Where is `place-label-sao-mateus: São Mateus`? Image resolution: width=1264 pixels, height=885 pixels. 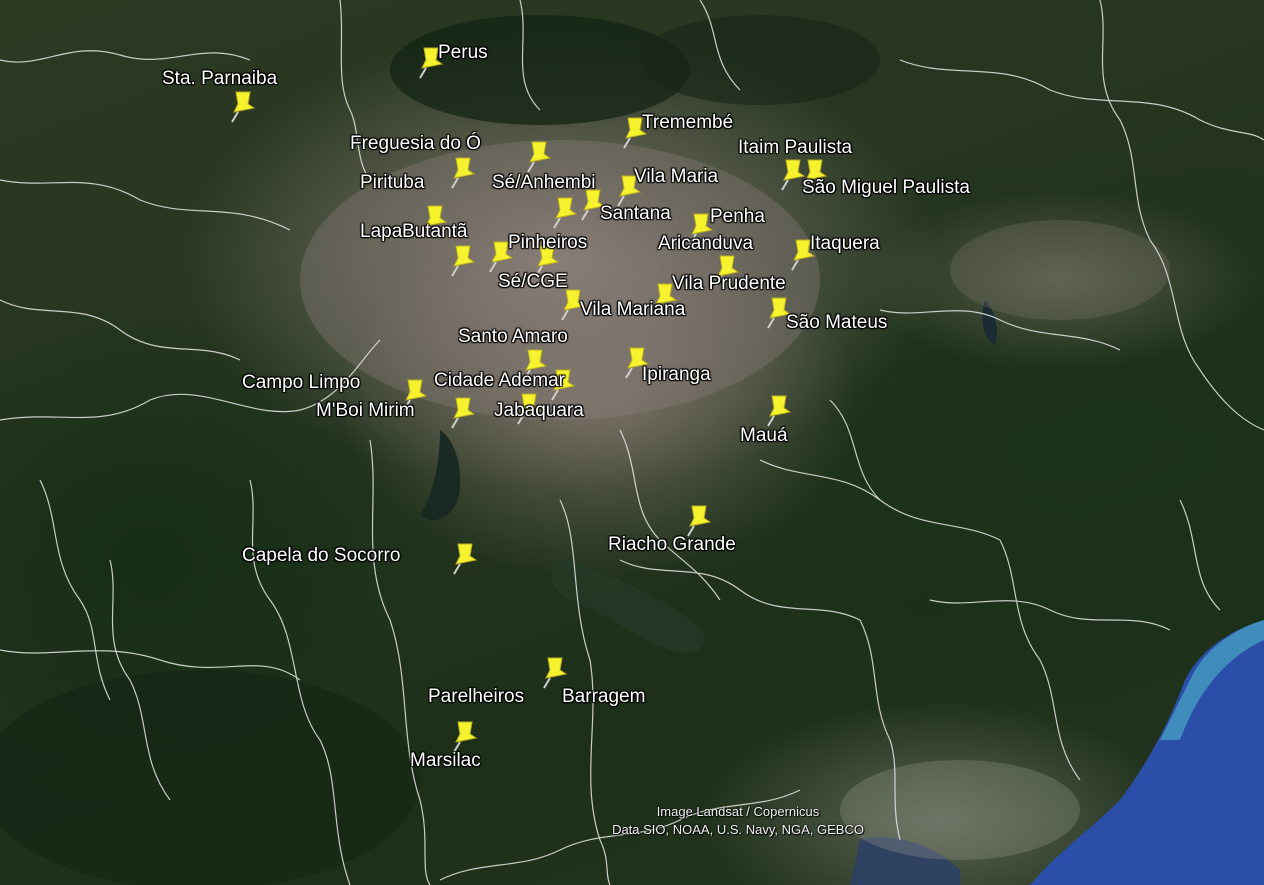 place-label-sao-mateus: São Mateus is located at coordinates (836, 323).